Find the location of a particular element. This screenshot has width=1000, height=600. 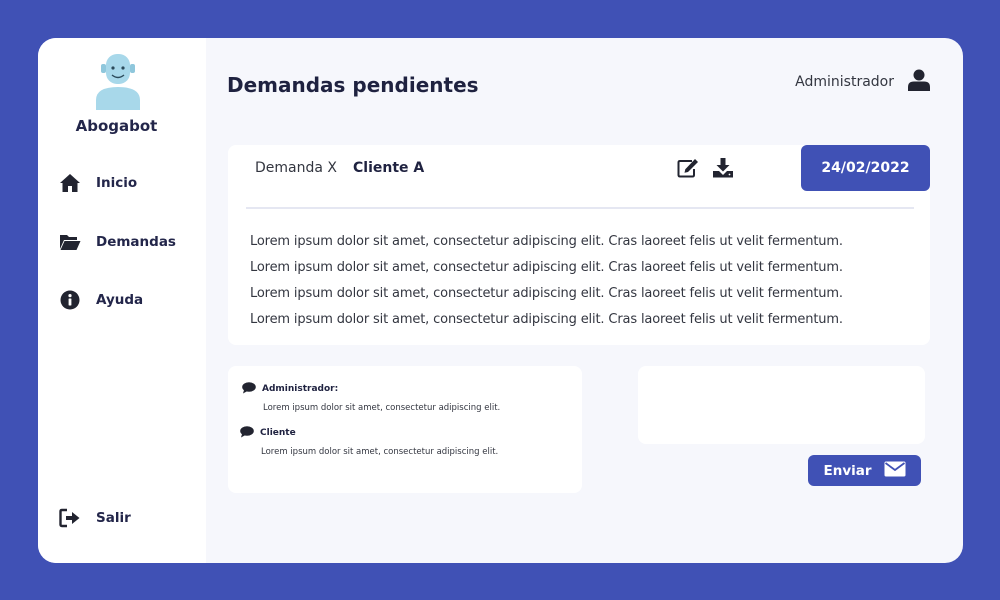

envelope-icon is located at coordinates (895, 471).